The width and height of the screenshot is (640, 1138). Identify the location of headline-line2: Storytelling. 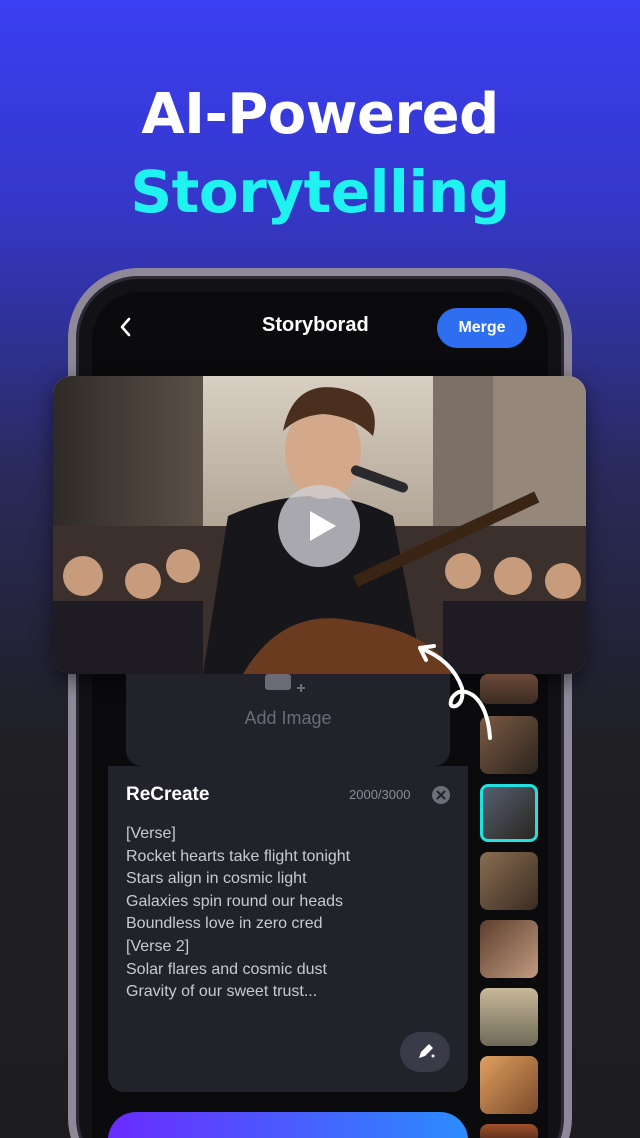
(320, 192).